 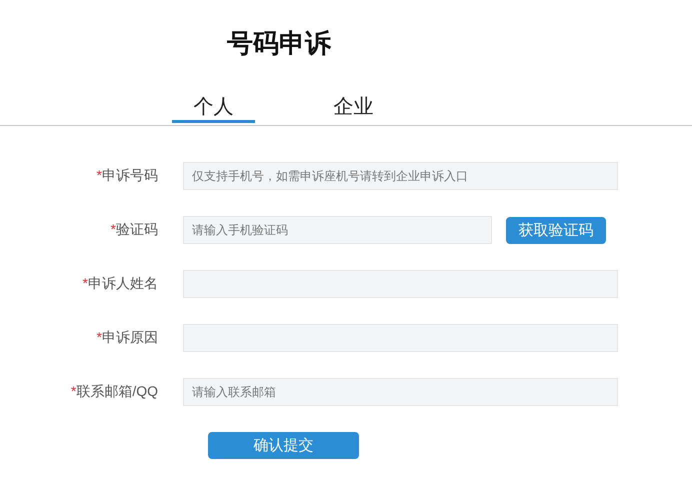 What do you see at coordinates (283, 445) in the screenshot?
I see `submit-button: 确认提交` at bounding box center [283, 445].